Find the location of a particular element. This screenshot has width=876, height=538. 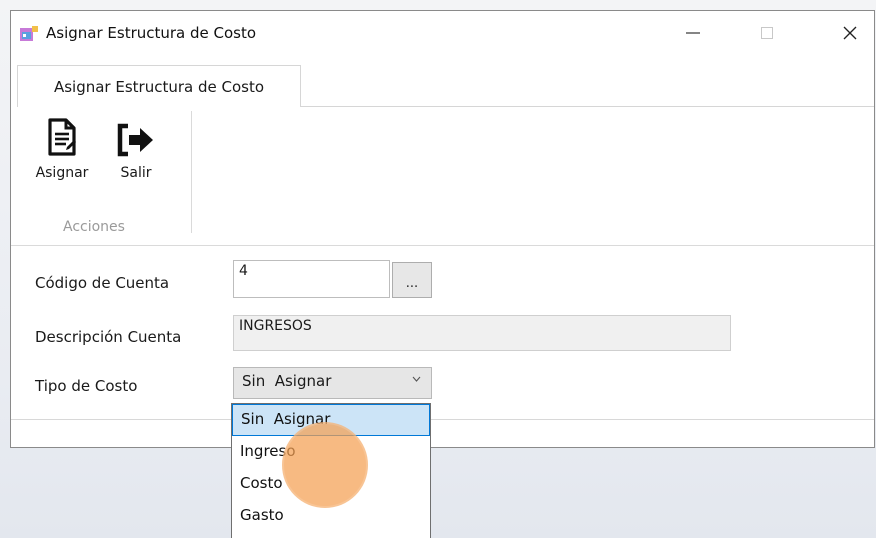

tab-asignar-estructura: Asignar Estructura de Costo is located at coordinates (159, 86).